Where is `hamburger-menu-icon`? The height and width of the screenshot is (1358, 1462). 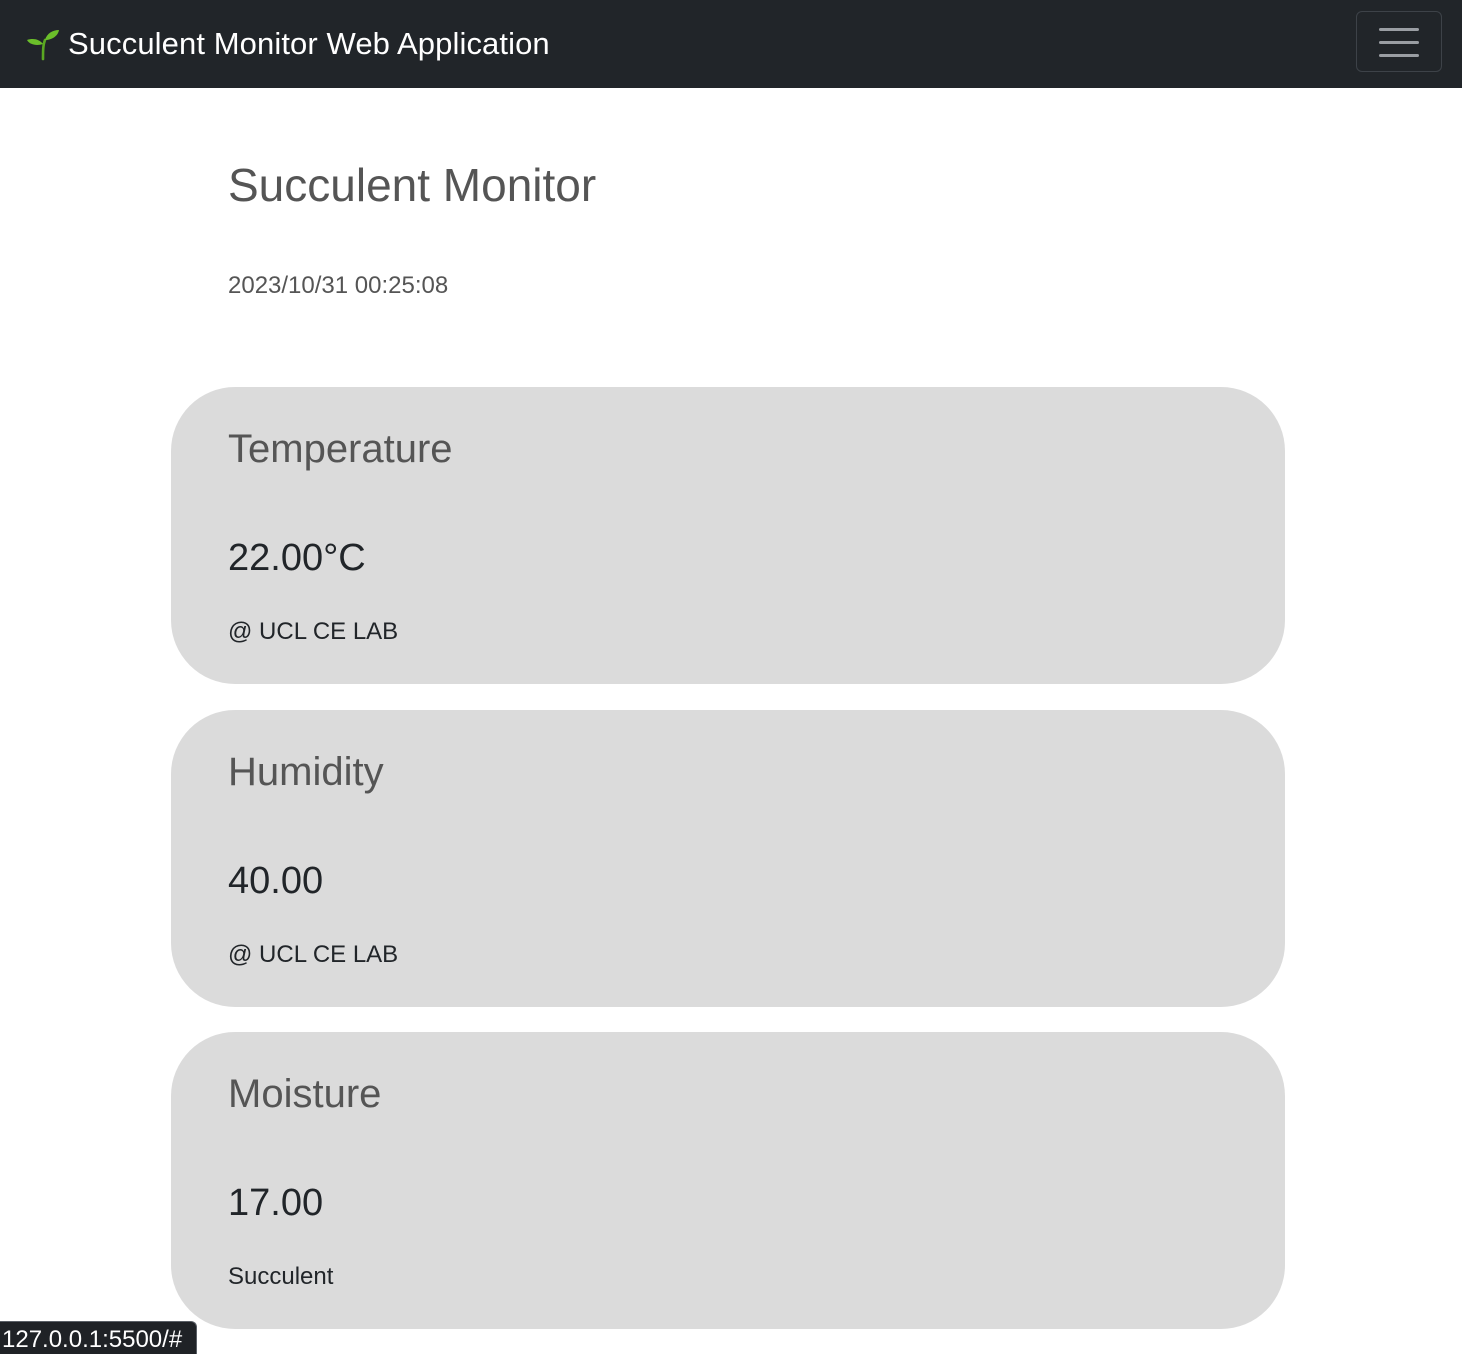
hamburger-menu-icon is located at coordinates (1399, 42).